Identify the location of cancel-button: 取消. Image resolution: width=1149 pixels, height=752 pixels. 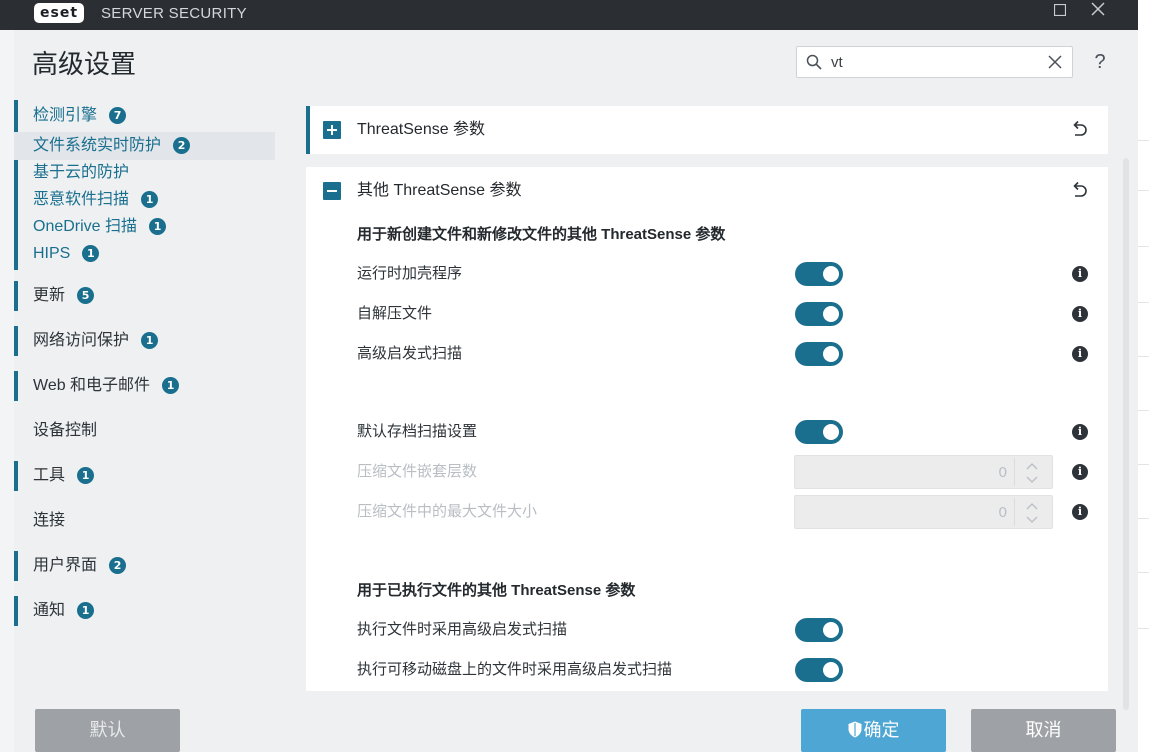
(1043, 730).